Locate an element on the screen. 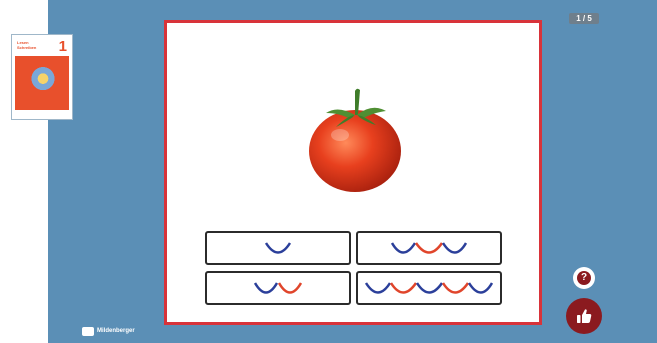 The width and height of the screenshot is (657, 343). thumbs-up-button is located at coordinates (584, 316).